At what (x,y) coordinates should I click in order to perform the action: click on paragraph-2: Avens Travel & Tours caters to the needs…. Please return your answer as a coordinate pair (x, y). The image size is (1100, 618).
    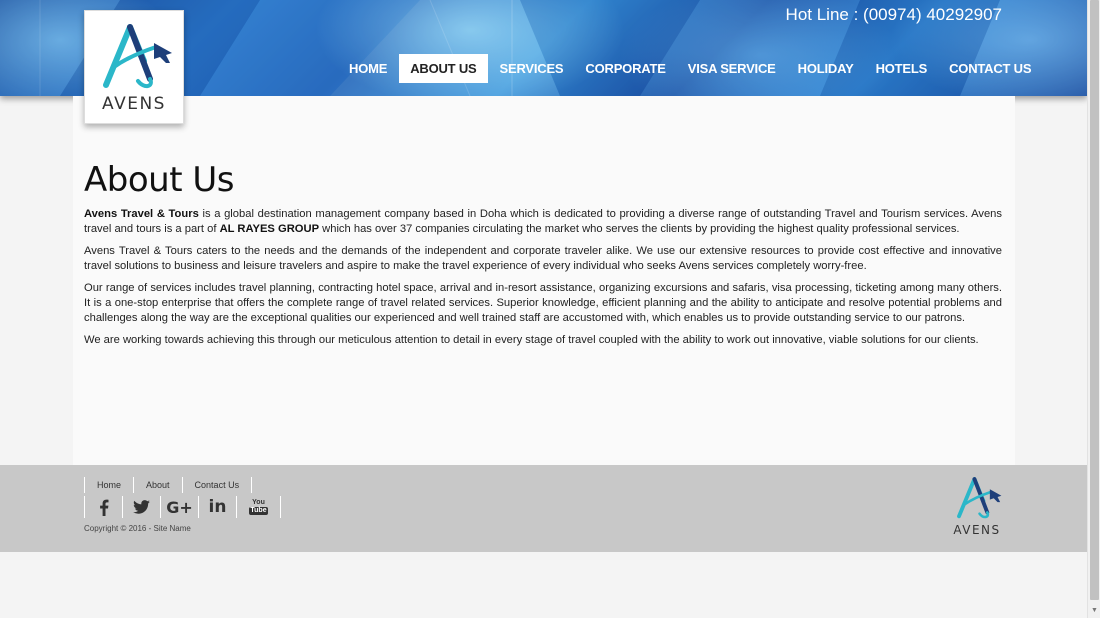
    Looking at the image, I should click on (543, 258).